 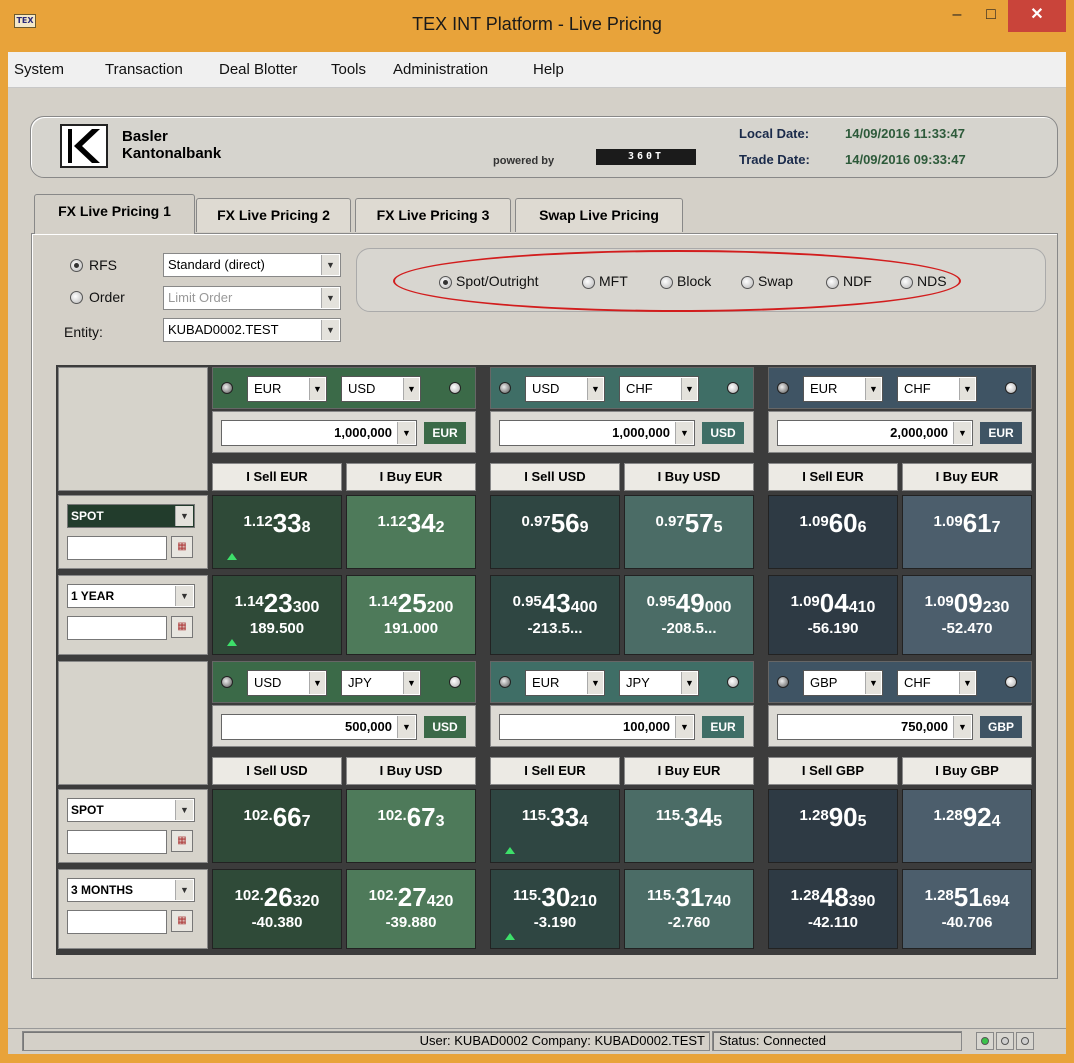 I want to click on tab-fx-live-pricing-2: FX Live Pricing 2, so click(x=273, y=215).